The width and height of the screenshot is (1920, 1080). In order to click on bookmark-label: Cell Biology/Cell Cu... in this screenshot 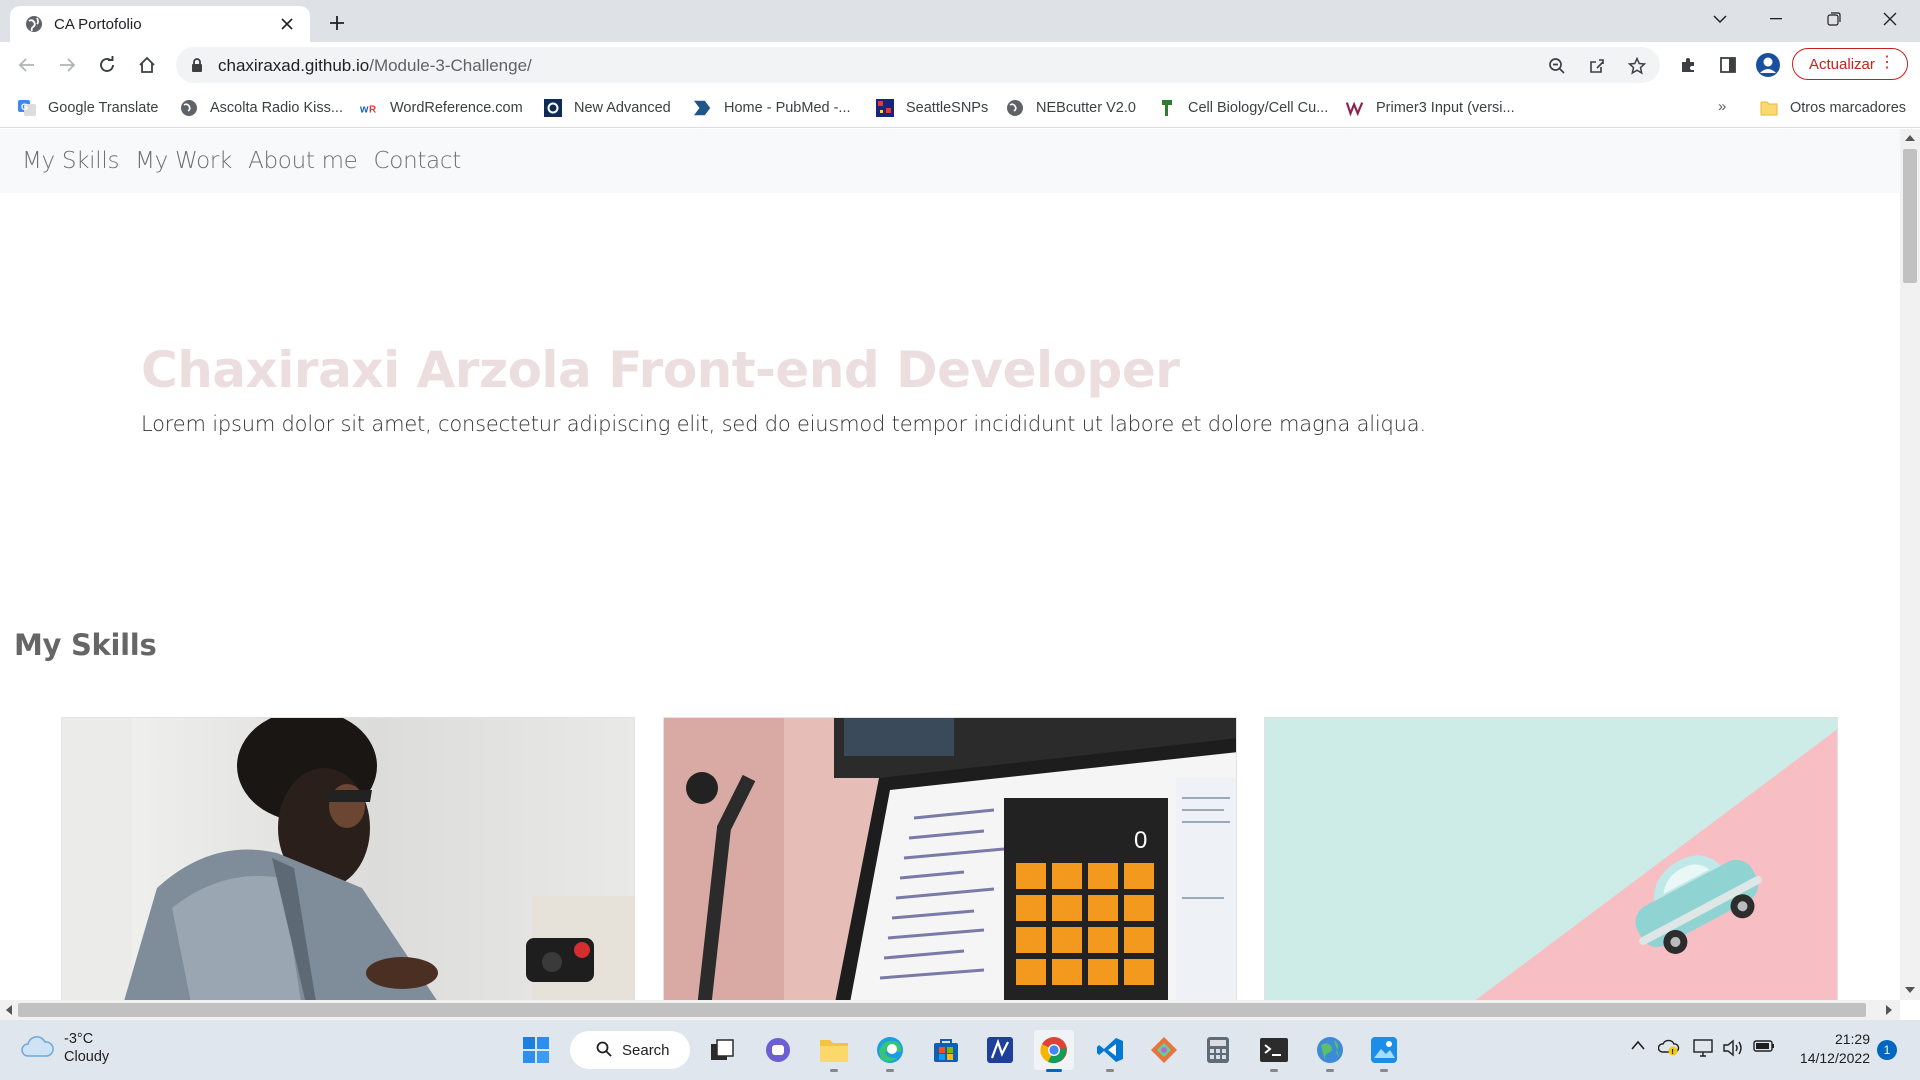, I will do `click(1258, 108)`.